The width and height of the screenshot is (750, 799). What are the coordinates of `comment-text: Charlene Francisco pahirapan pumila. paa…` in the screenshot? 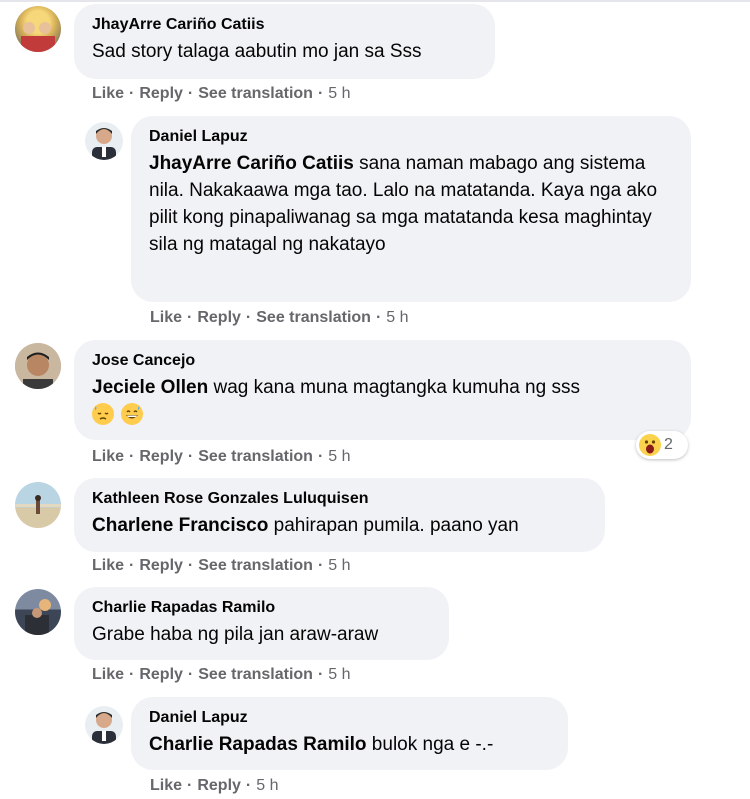 It's located at (305, 525).